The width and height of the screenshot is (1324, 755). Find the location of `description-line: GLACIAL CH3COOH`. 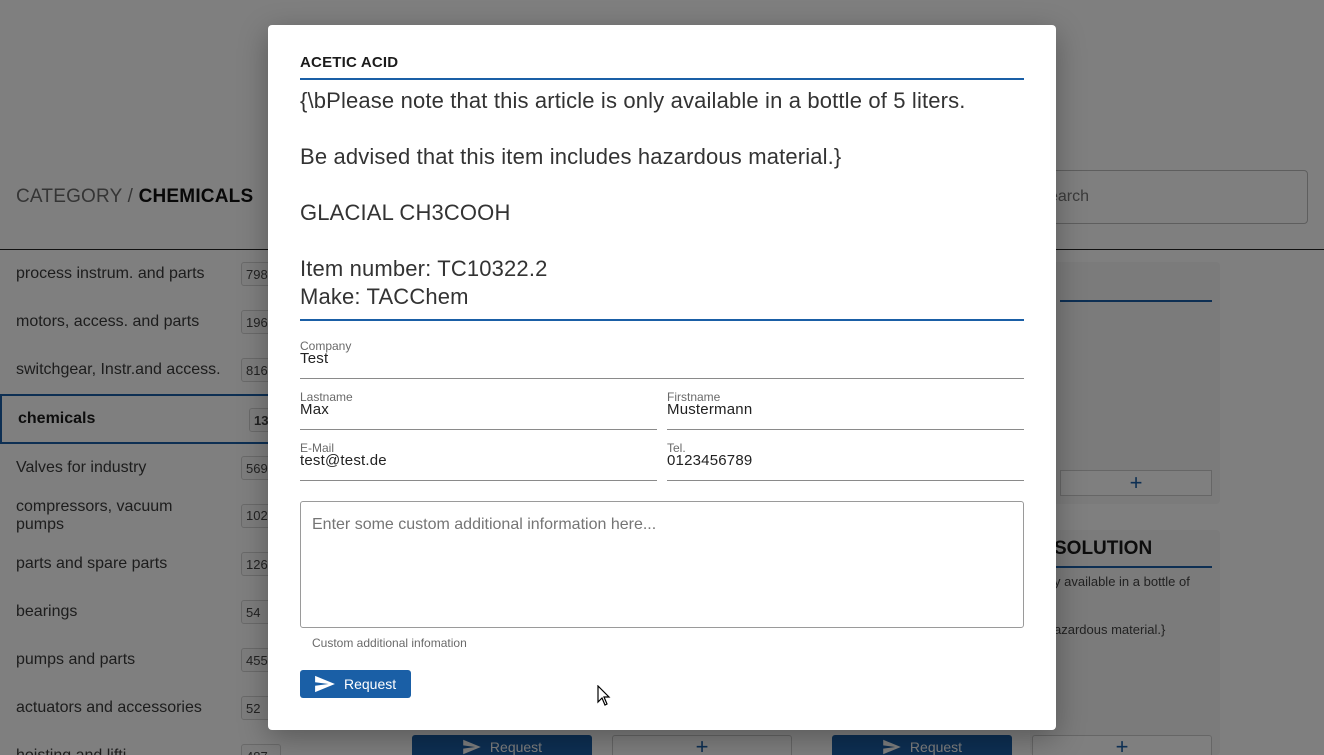

description-line: GLACIAL CH3COOH is located at coordinates (405, 212).